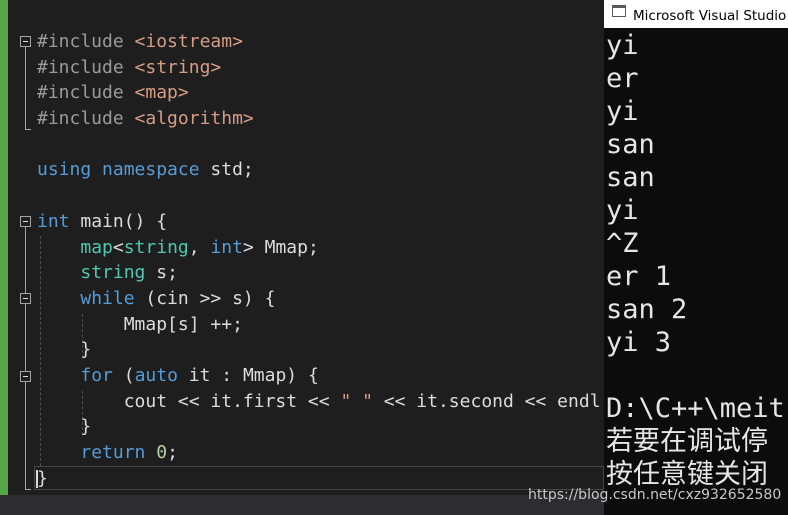 The image size is (788, 515). Describe the element at coordinates (162, 452) in the screenshot. I see `code-token: 0` at that location.